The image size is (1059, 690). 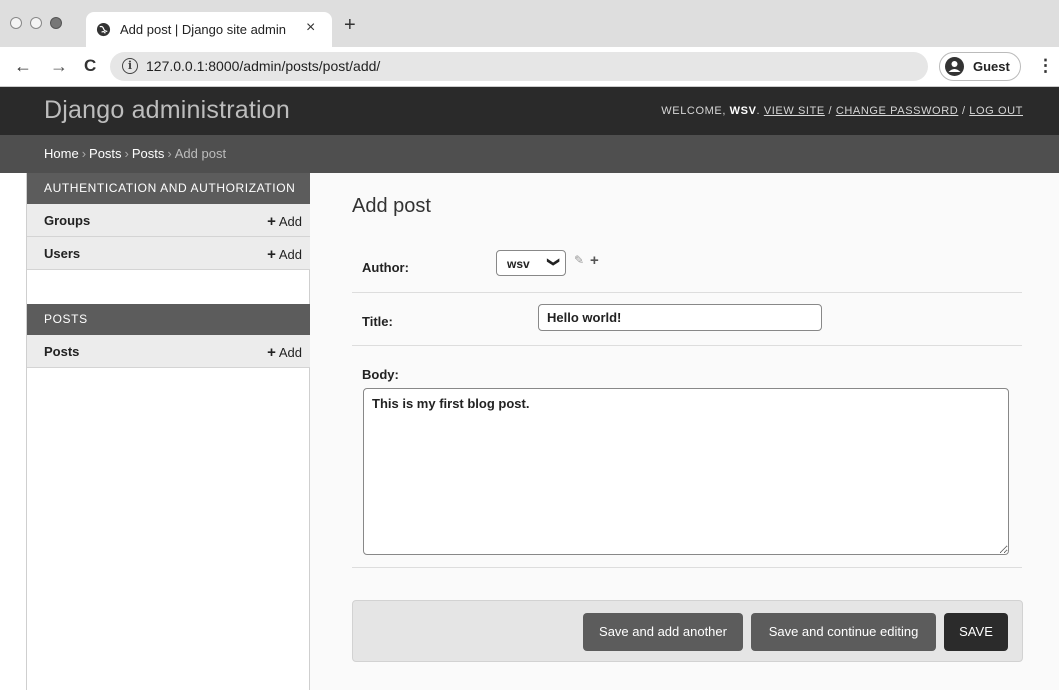 I want to click on add-groups-link: + Add, so click(x=284, y=221).